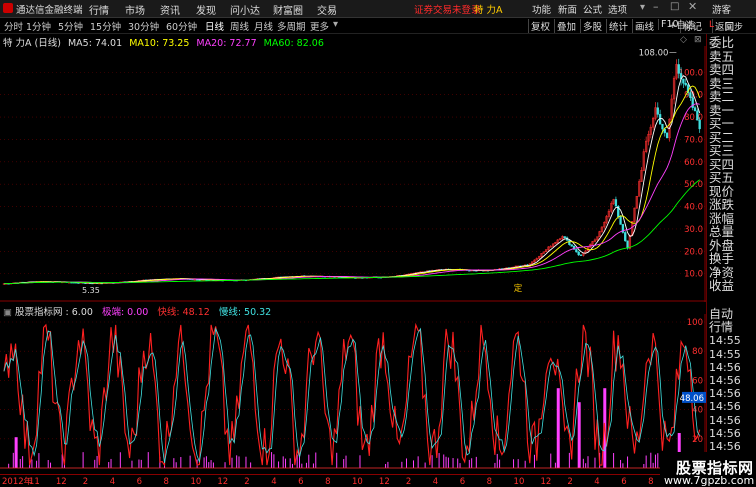 This screenshot has height=487, width=756. I want to click on menu-jiaoyi: 交易, so click(327, 9).